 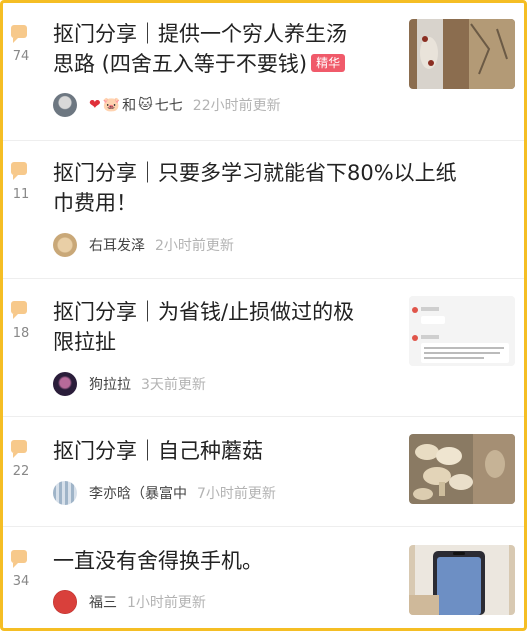 I want to click on post-meta: 福三 1小时前更新, so click(x=129, y=602).